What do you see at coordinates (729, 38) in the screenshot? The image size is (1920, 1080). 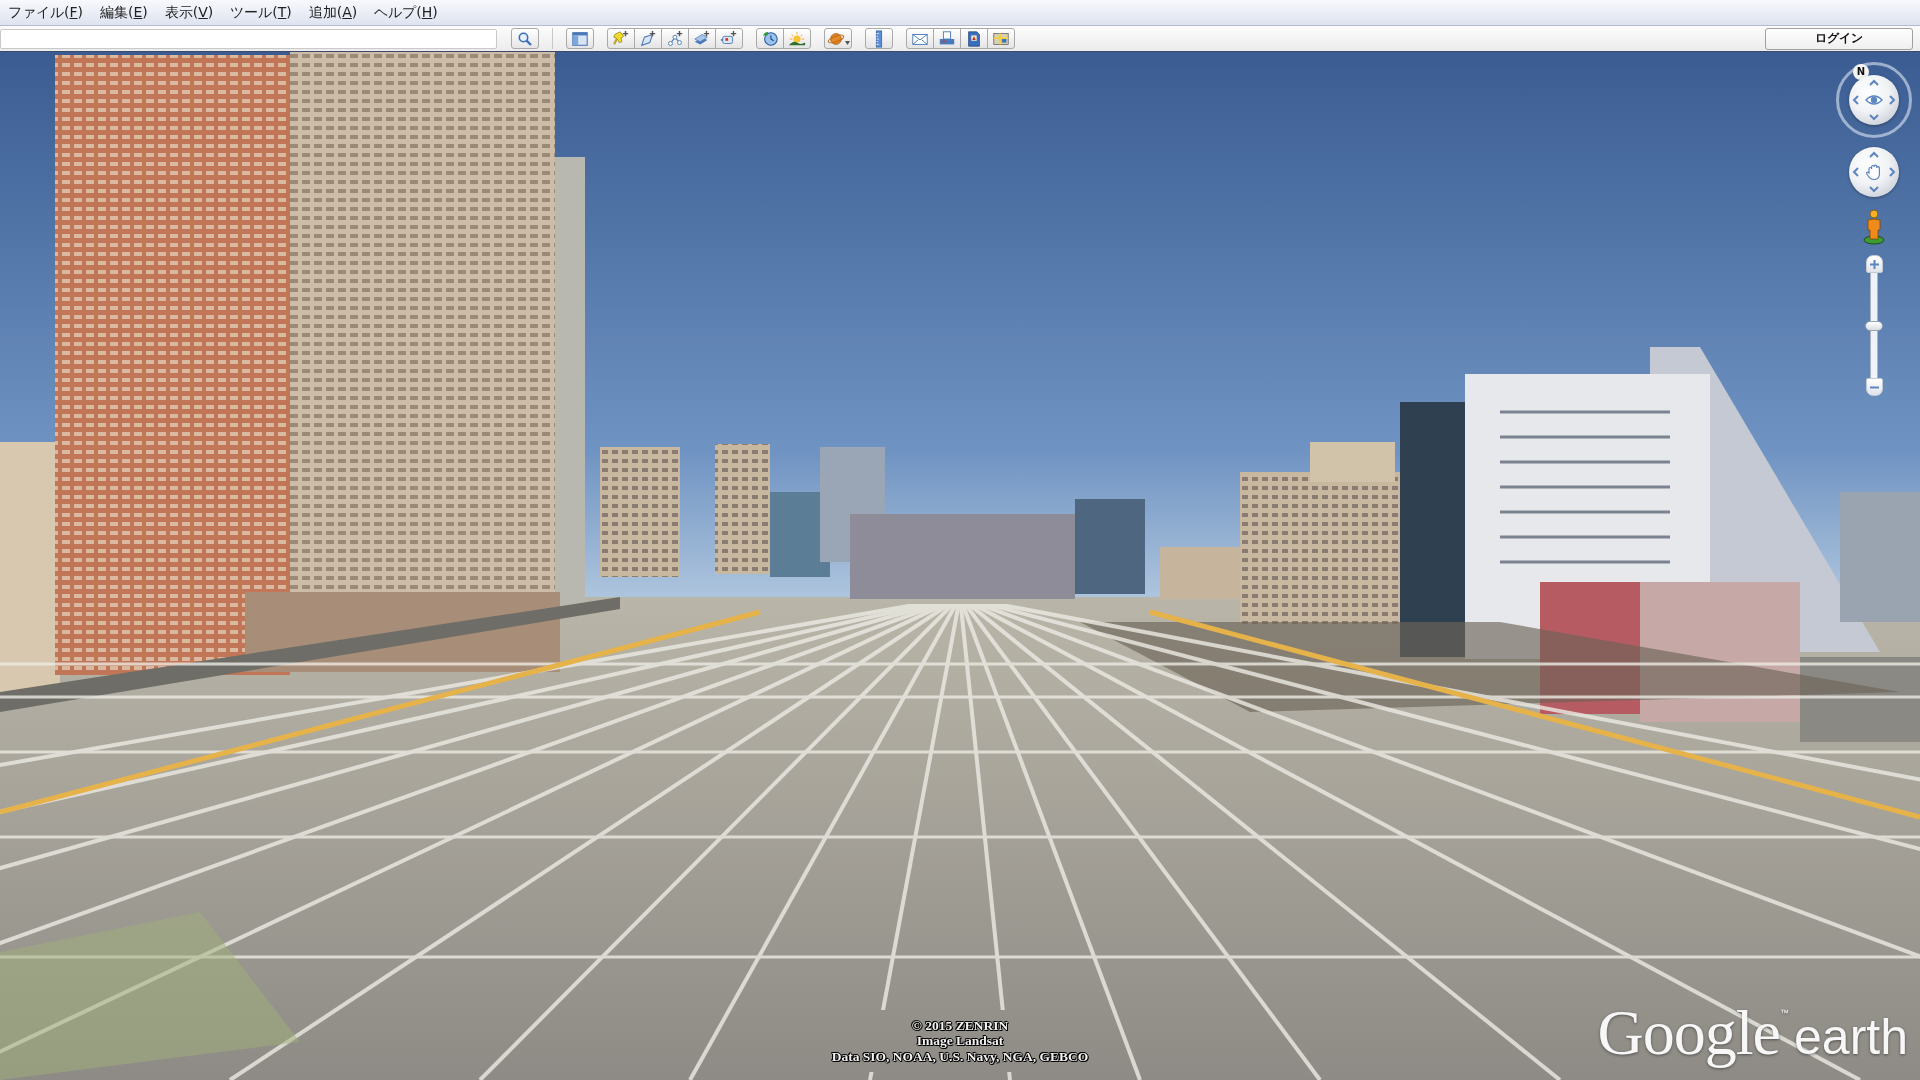 I see `record-tour-button` at bounding box center [729, 38].